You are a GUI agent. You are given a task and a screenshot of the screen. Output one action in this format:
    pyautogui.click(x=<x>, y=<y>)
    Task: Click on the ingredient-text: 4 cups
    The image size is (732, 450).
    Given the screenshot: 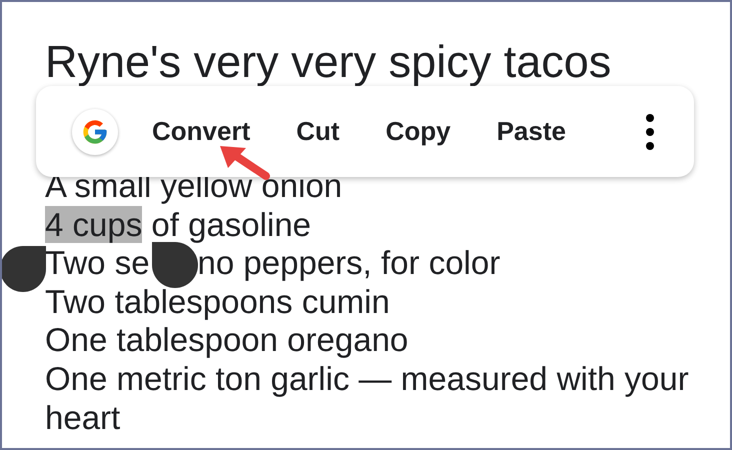 What is the action you would take?
    pyautogui.click(x=93, y=224)
    